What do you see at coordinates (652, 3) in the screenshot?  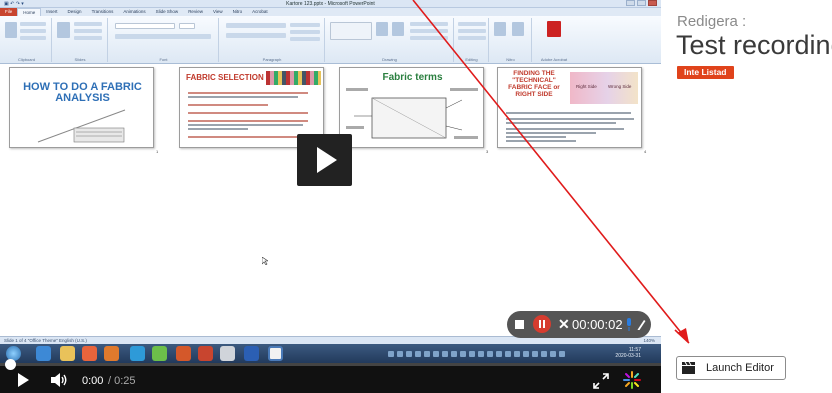 I see `close-icon` at bounding box center [652, 3].